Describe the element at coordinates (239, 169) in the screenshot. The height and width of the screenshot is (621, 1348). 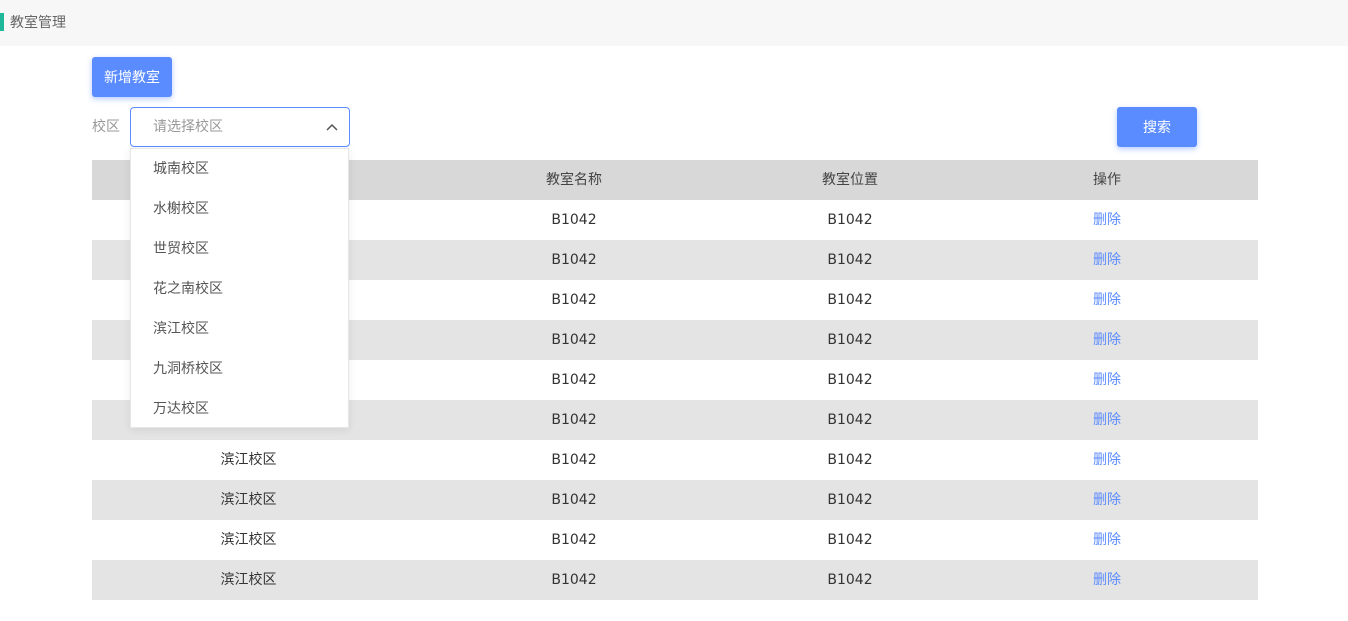
I see `campus-option: 城南校区` at that location.